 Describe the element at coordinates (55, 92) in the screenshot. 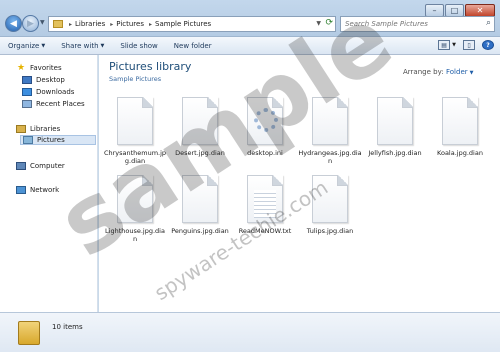

I see `nav-downloads-label: Downloads` at that location.